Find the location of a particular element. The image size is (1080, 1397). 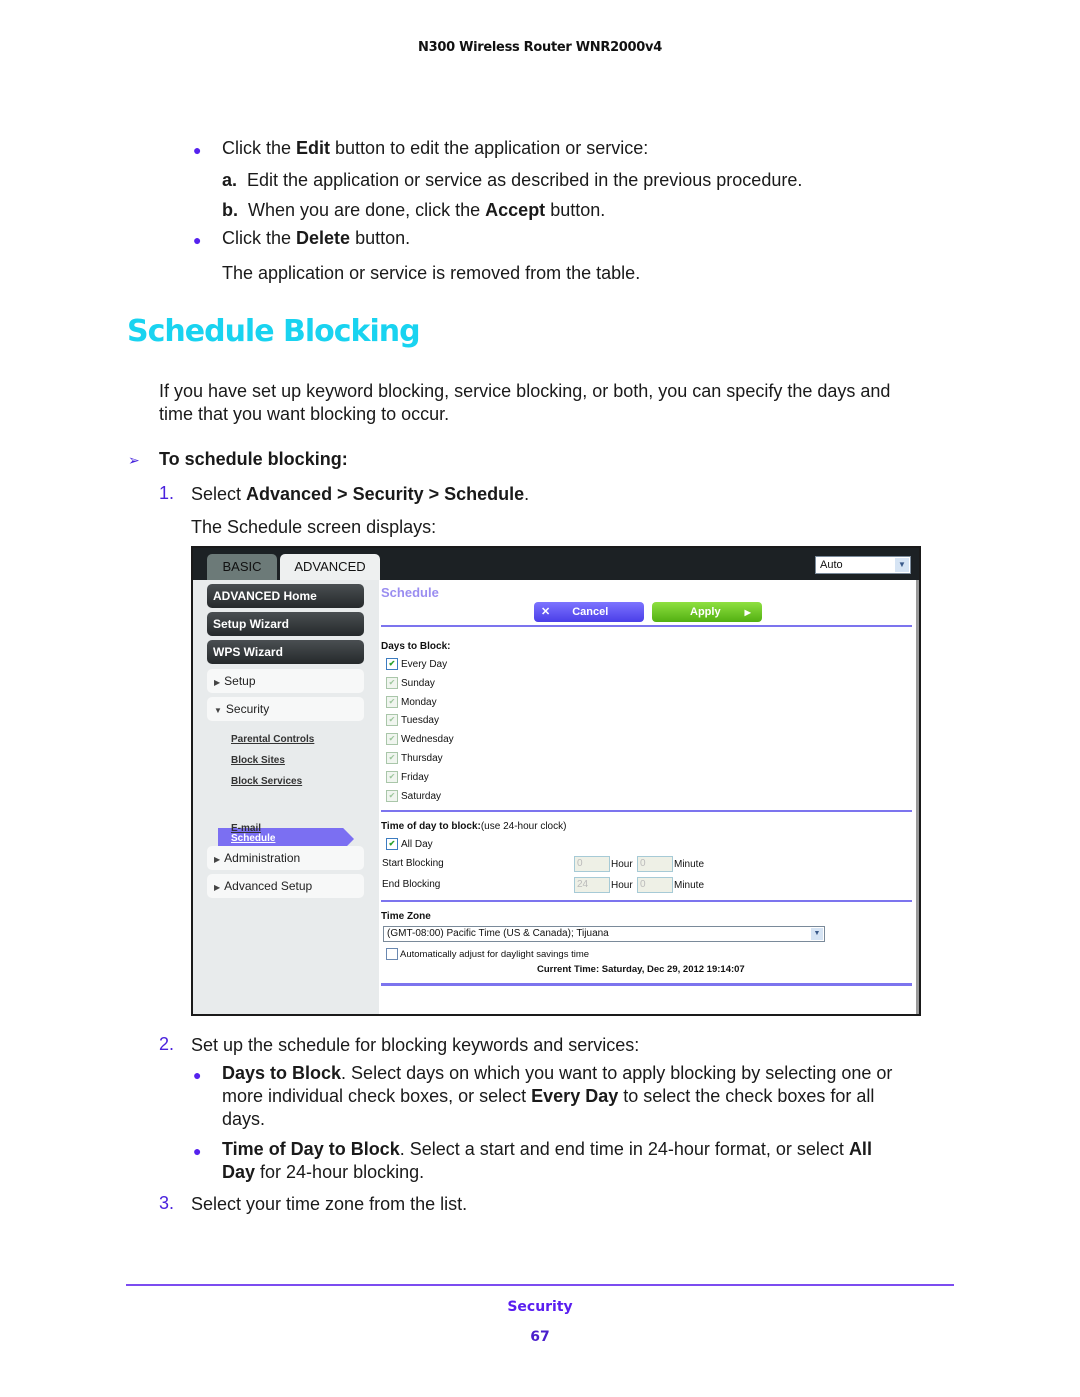

end-blocking-label: End Blocking is located at coordinates (411, 884).